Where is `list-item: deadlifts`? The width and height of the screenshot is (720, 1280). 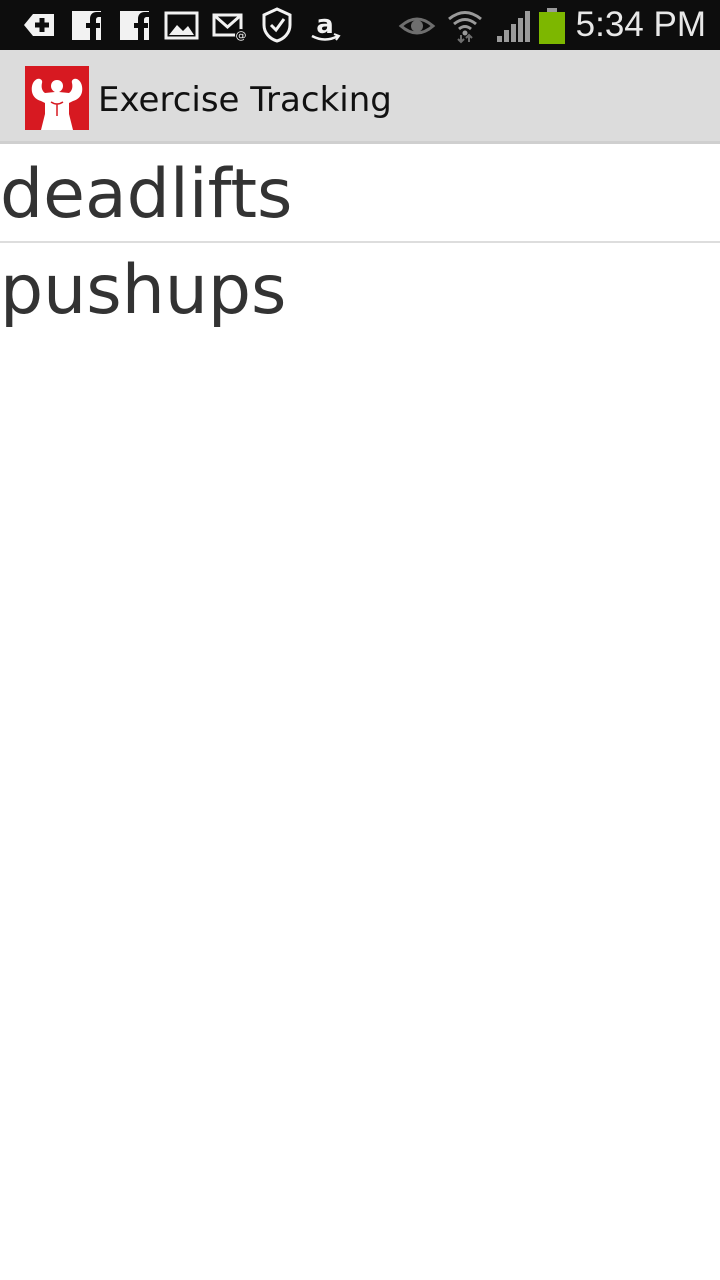
list-item: deadlifts is located at coordinates (360, 195).